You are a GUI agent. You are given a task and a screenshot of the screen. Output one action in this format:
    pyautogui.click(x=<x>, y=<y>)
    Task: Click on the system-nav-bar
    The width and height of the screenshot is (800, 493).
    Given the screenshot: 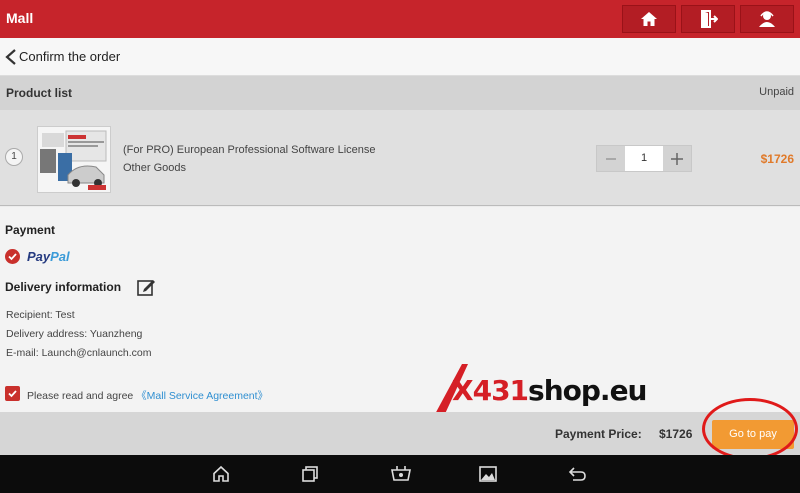 What is the action you would take?
    pyautogui.click(x=400, y=474)
    